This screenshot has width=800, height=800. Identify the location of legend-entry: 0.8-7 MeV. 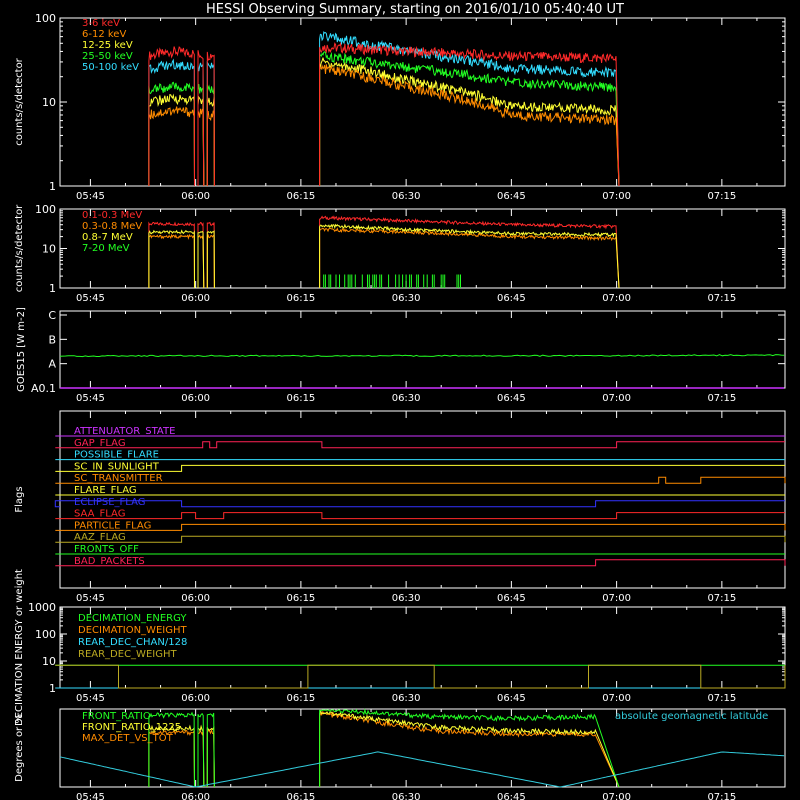
(107, 237).